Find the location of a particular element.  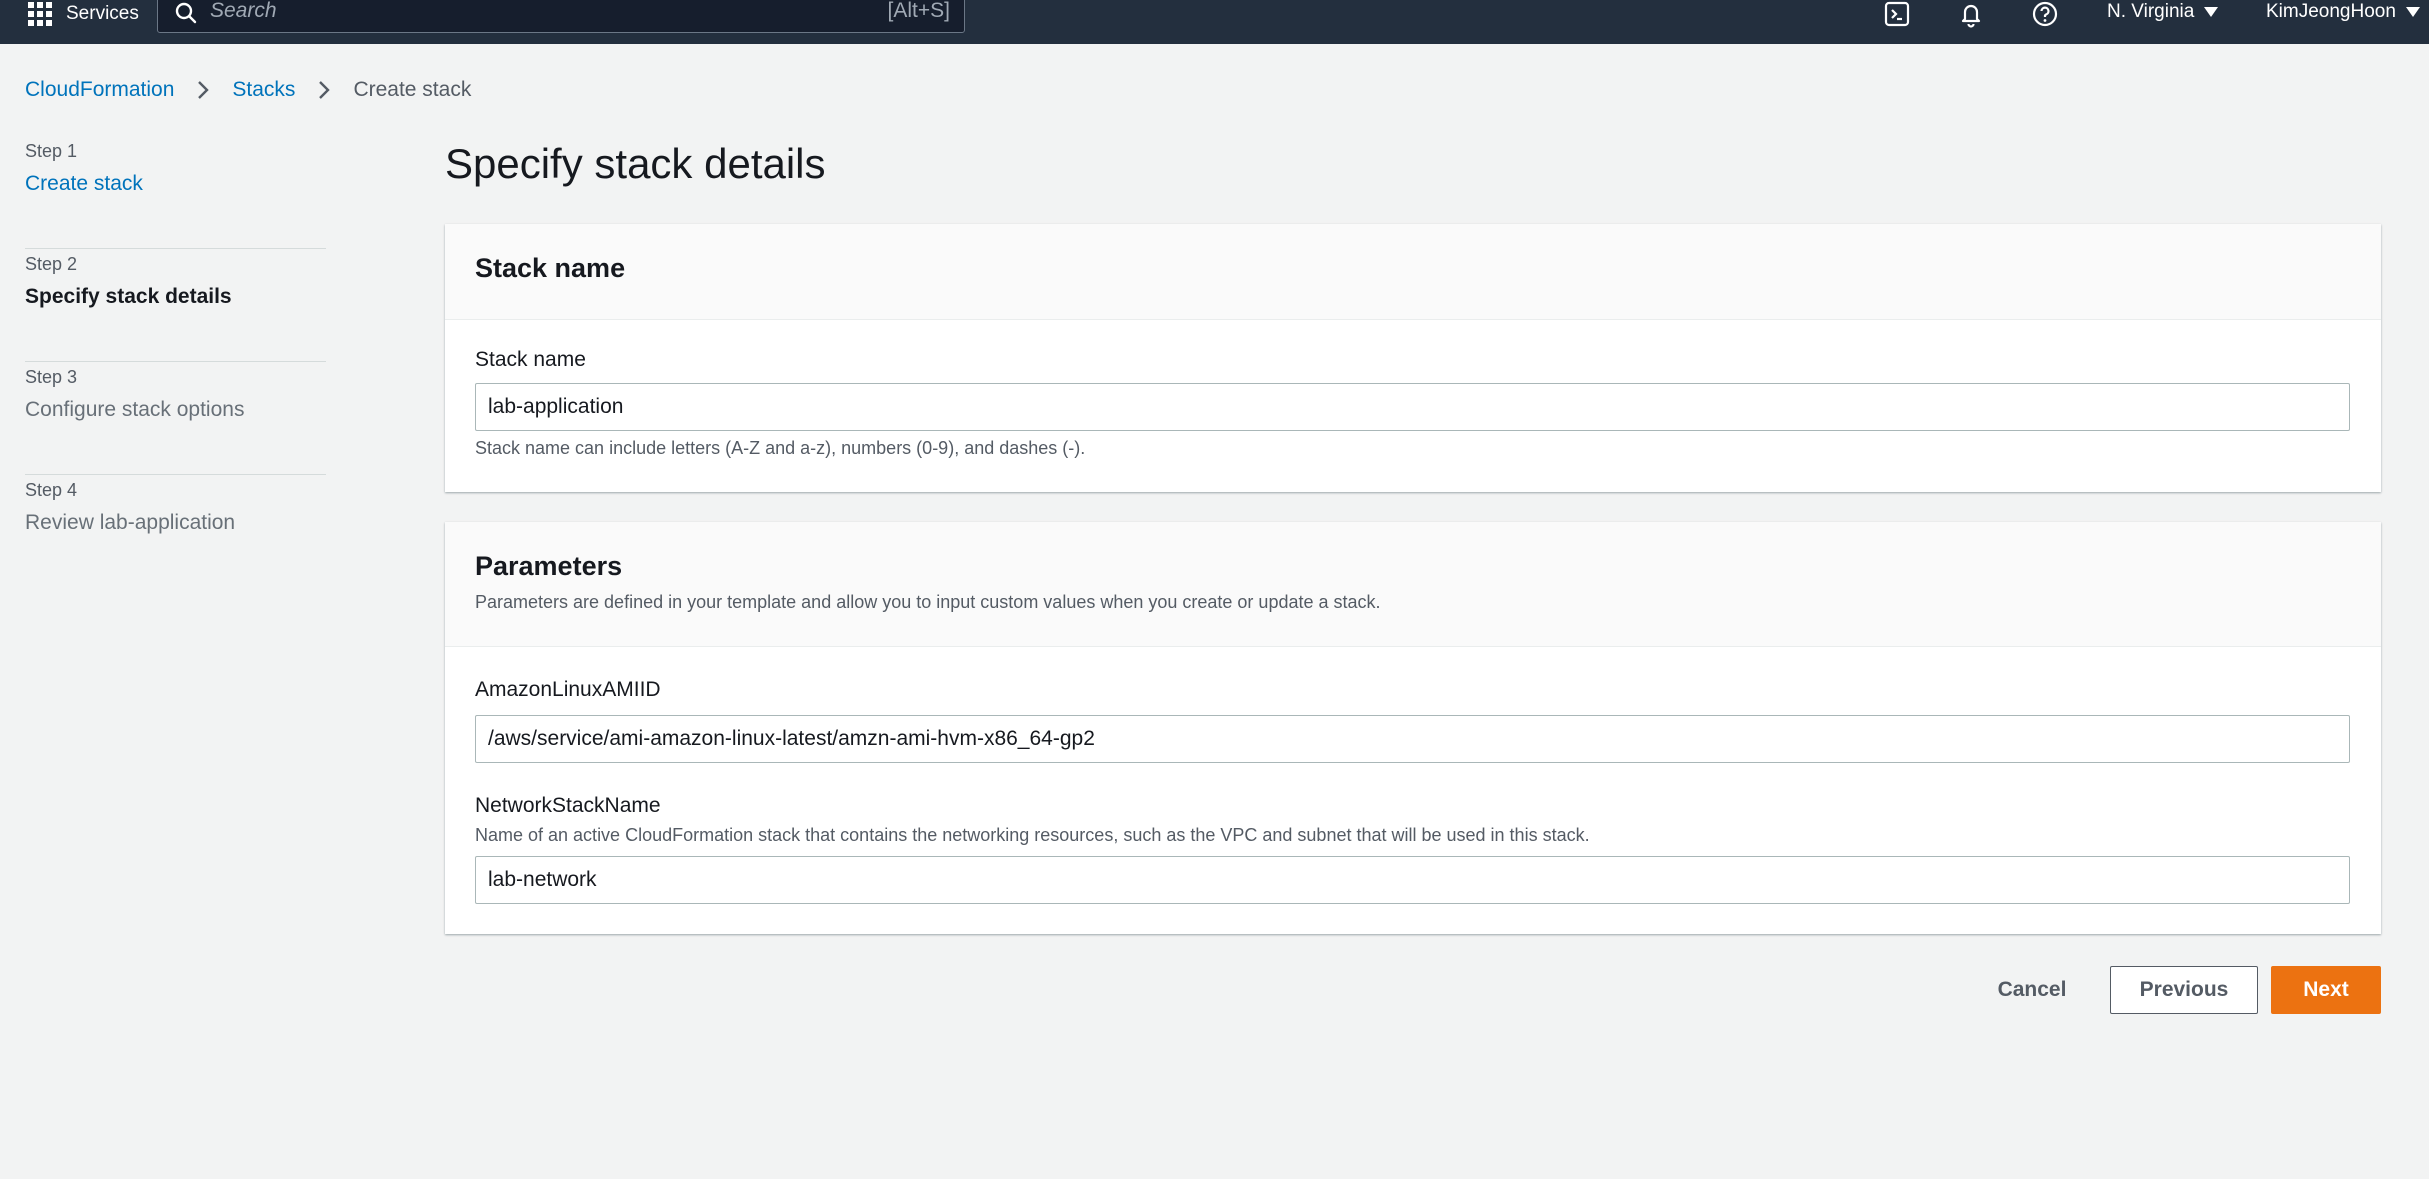

network-stack-input is located at coordinates (1412, 880).